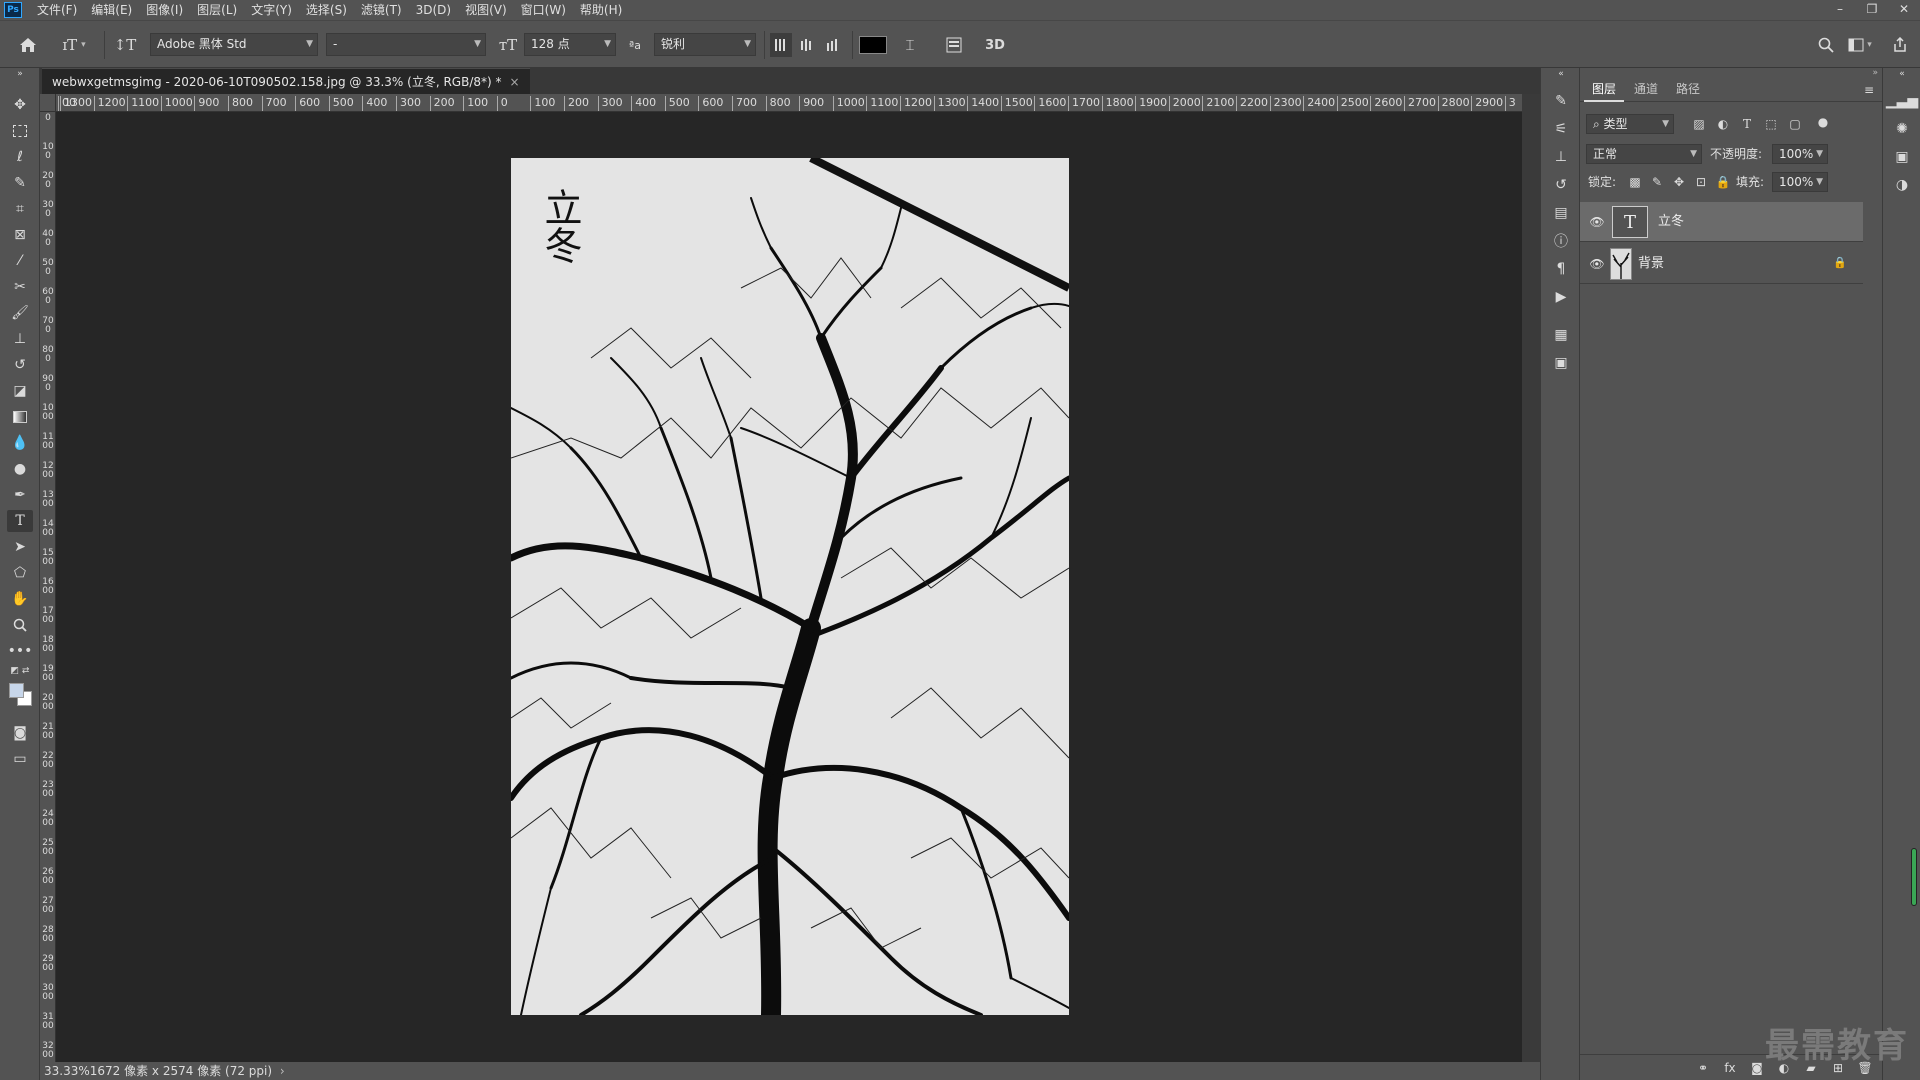 This screenshot has height=1080, width=1920. What do you see at coordinates (20, 183) in the screenshot?
I see `quick-selection-tool-icon: ✎` at bounding box center [20, 183].